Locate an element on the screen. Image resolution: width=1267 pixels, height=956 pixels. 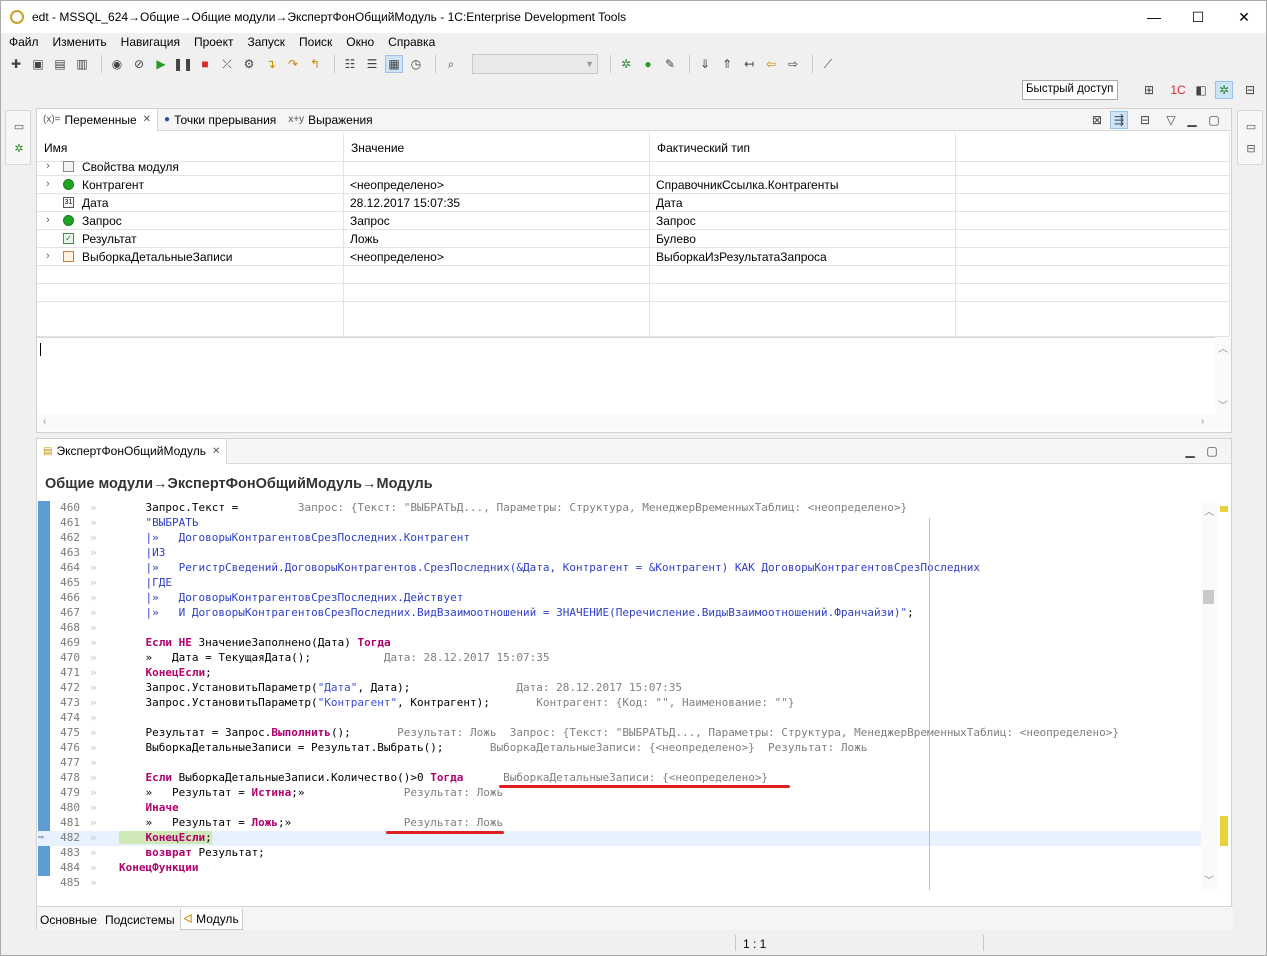
tab-main: Основные is located at coordinates (68, 920).